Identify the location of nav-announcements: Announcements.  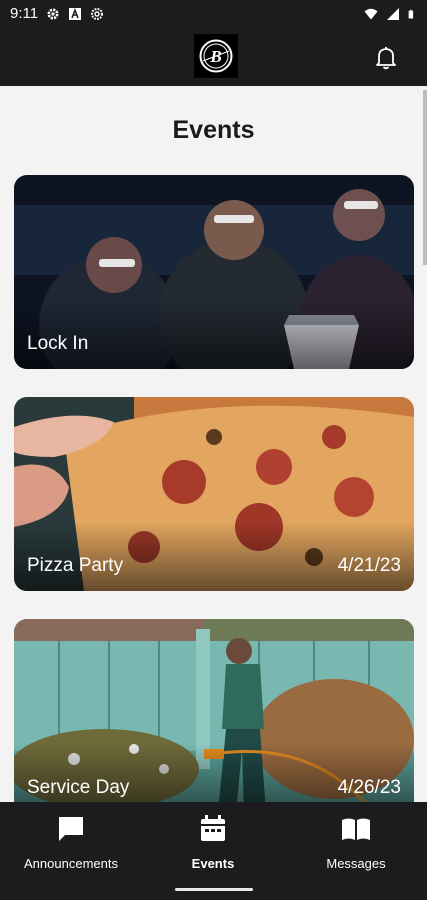
(71, 842).